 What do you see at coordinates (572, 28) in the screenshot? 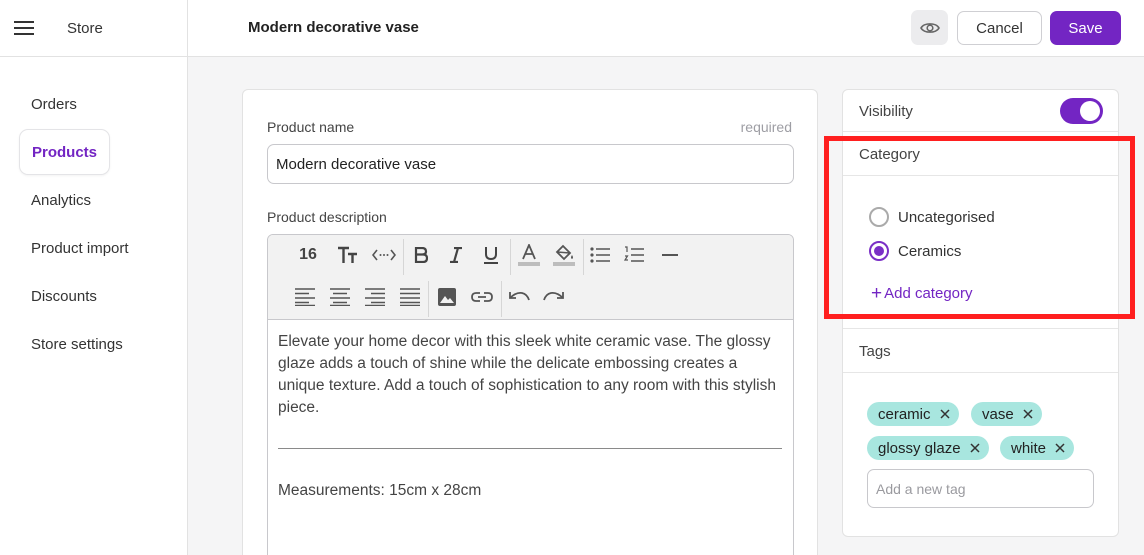
I see `top-bar: Store Modern decorative vase Cancel Save` at bounding box center [572, 28].